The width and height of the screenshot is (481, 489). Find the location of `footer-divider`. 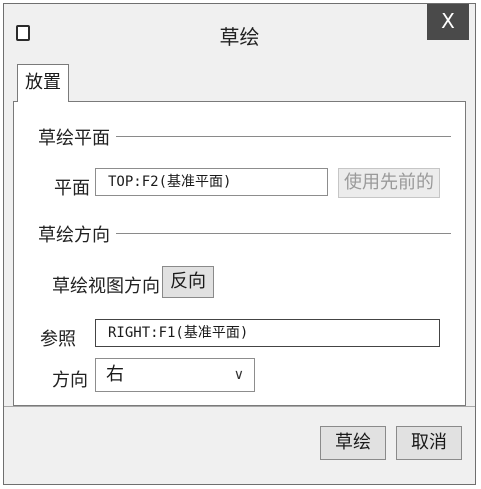

footer-divider is located at coordinates (239, 406).